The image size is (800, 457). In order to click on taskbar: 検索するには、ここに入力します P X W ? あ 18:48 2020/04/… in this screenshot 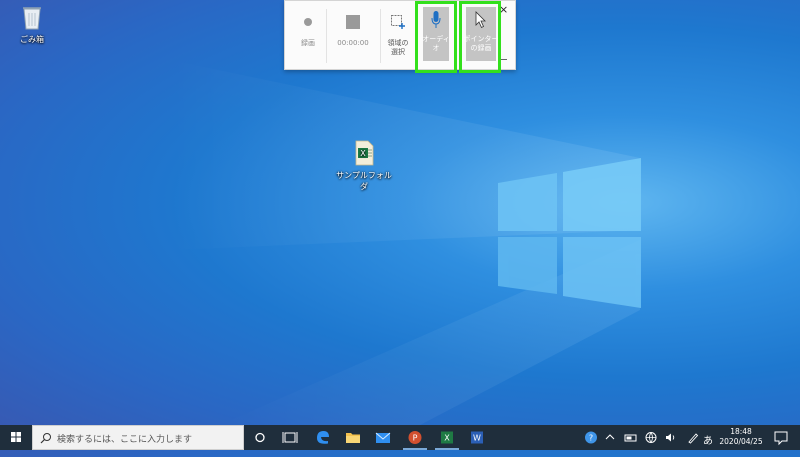, I will do `click(400, 437)`.